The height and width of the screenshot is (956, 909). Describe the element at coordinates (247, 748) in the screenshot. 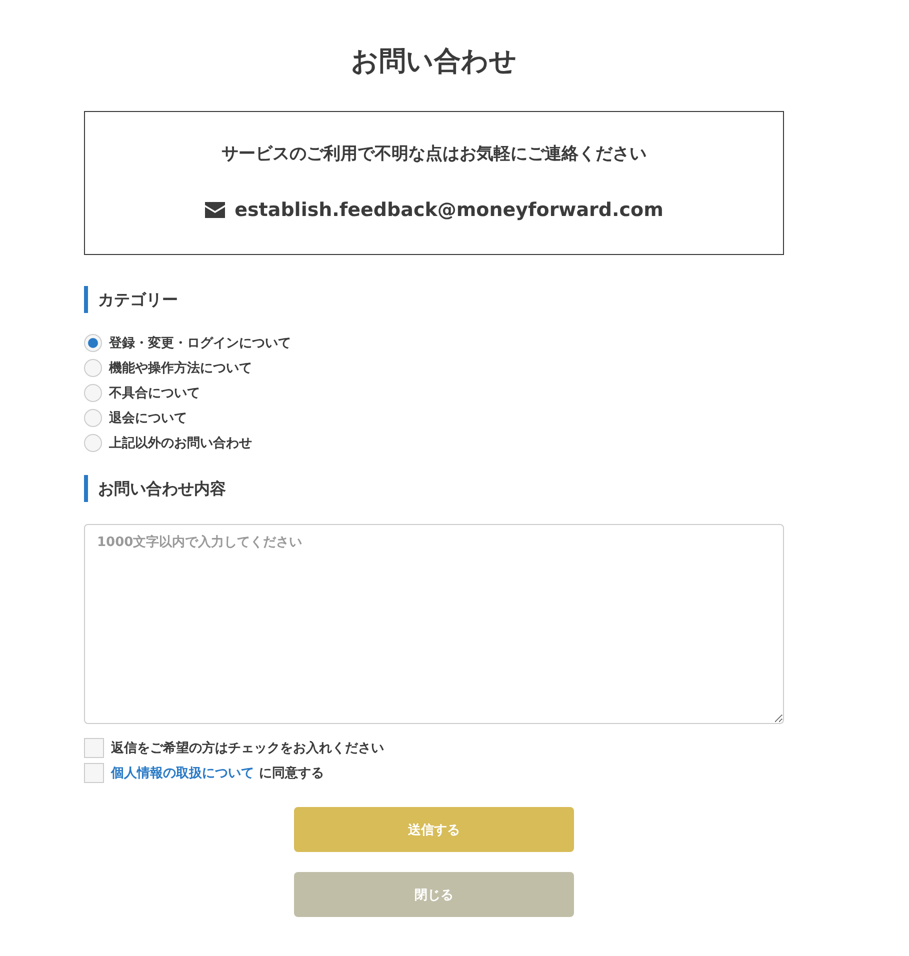

I see `checkbox-label: 返信をご希望の方はチェックをお入れください` at that location.